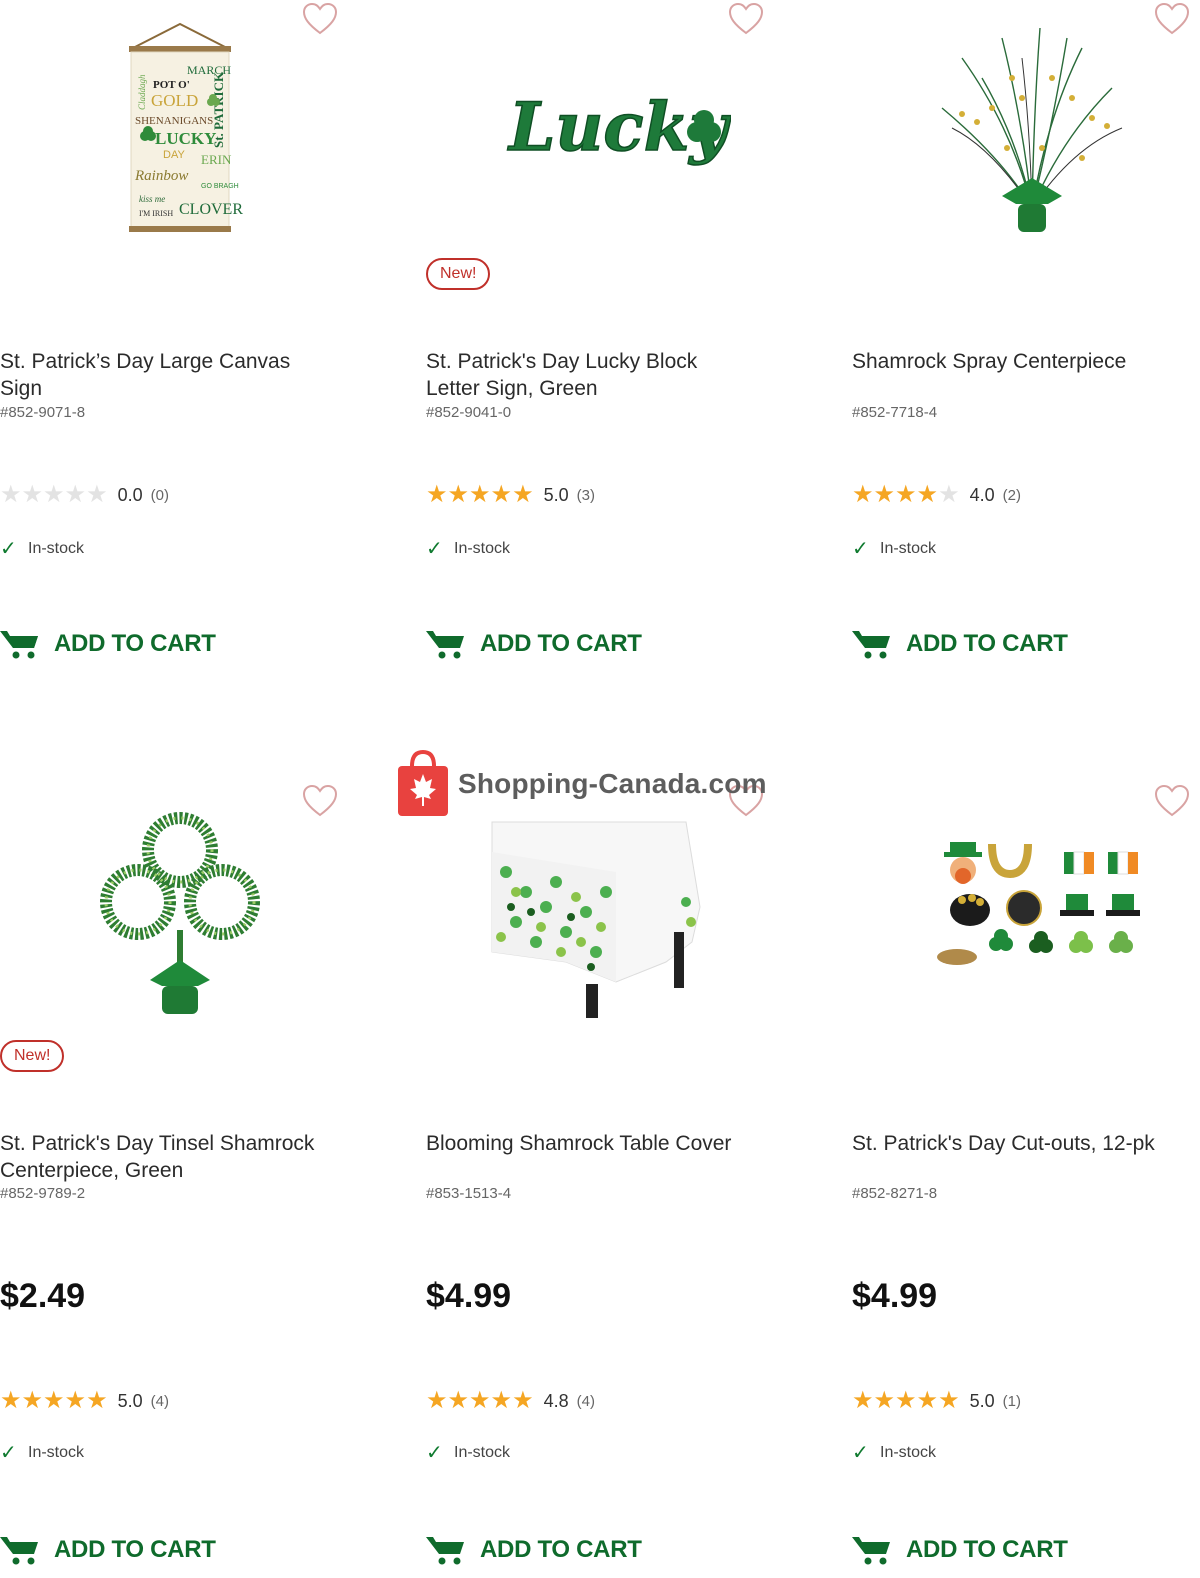 The height and width of the screenshot is (1578, 1200). I want to click on product-sku: #852-9071-8, so click(43, 412).